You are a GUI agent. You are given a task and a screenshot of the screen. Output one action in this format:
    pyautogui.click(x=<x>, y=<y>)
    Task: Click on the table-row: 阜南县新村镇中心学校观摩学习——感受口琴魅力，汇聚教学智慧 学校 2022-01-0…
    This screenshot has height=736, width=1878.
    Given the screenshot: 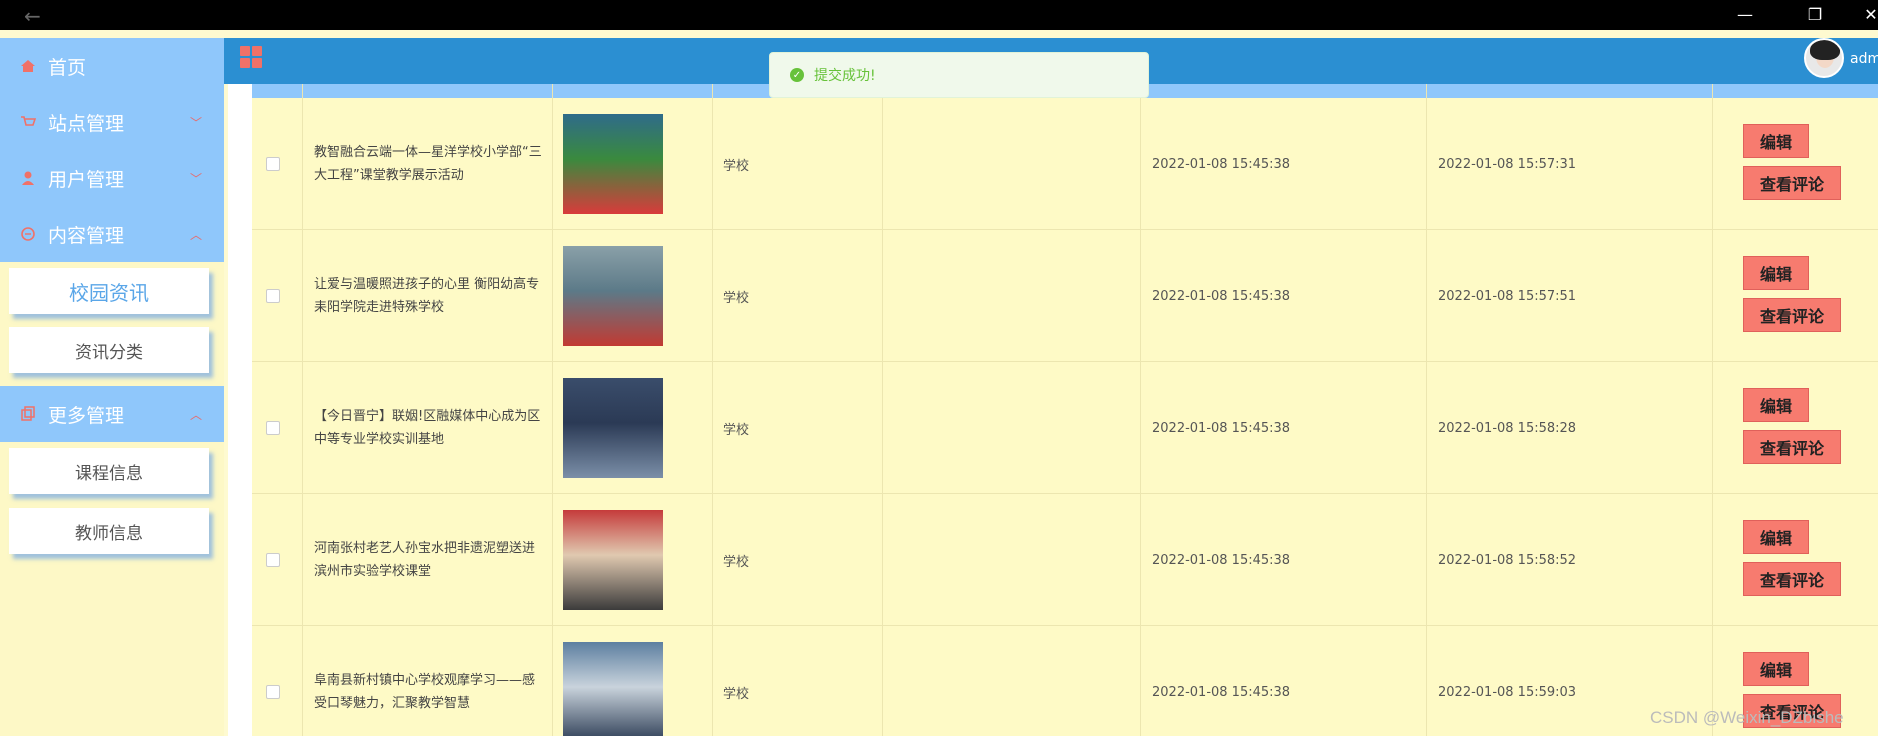 What is the action you would take?
    pyautogui.click(x=1065, y=681)
    